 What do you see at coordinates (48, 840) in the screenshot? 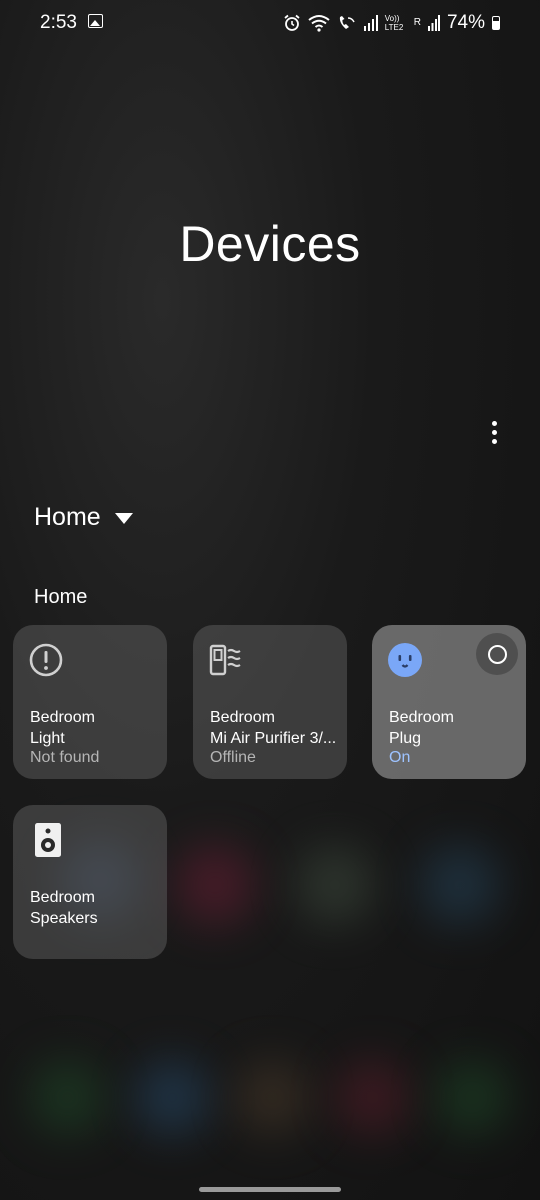
I see `speaker-icon` at bounding box center [48, 840].